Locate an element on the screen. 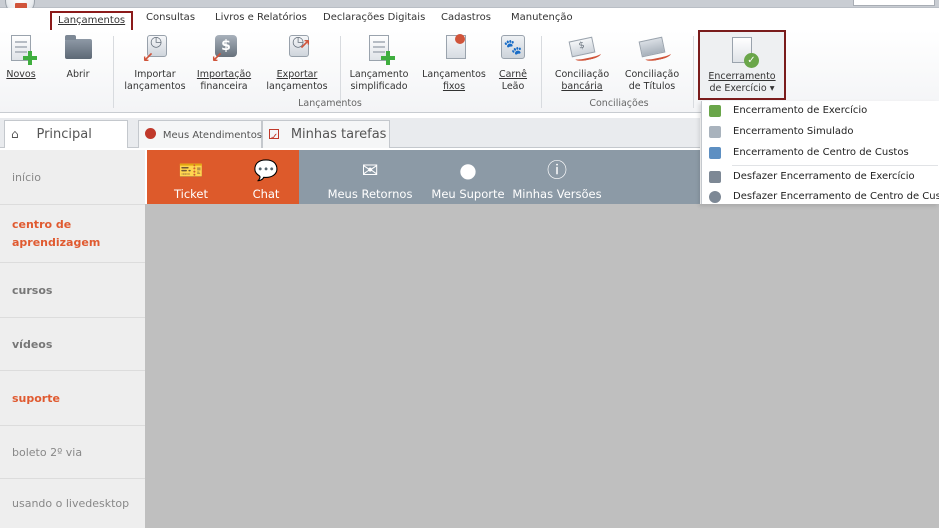  menu-item-encerramento-centro-custos: Encerramento de Centro de Custos is located at coordinates (820, 153).